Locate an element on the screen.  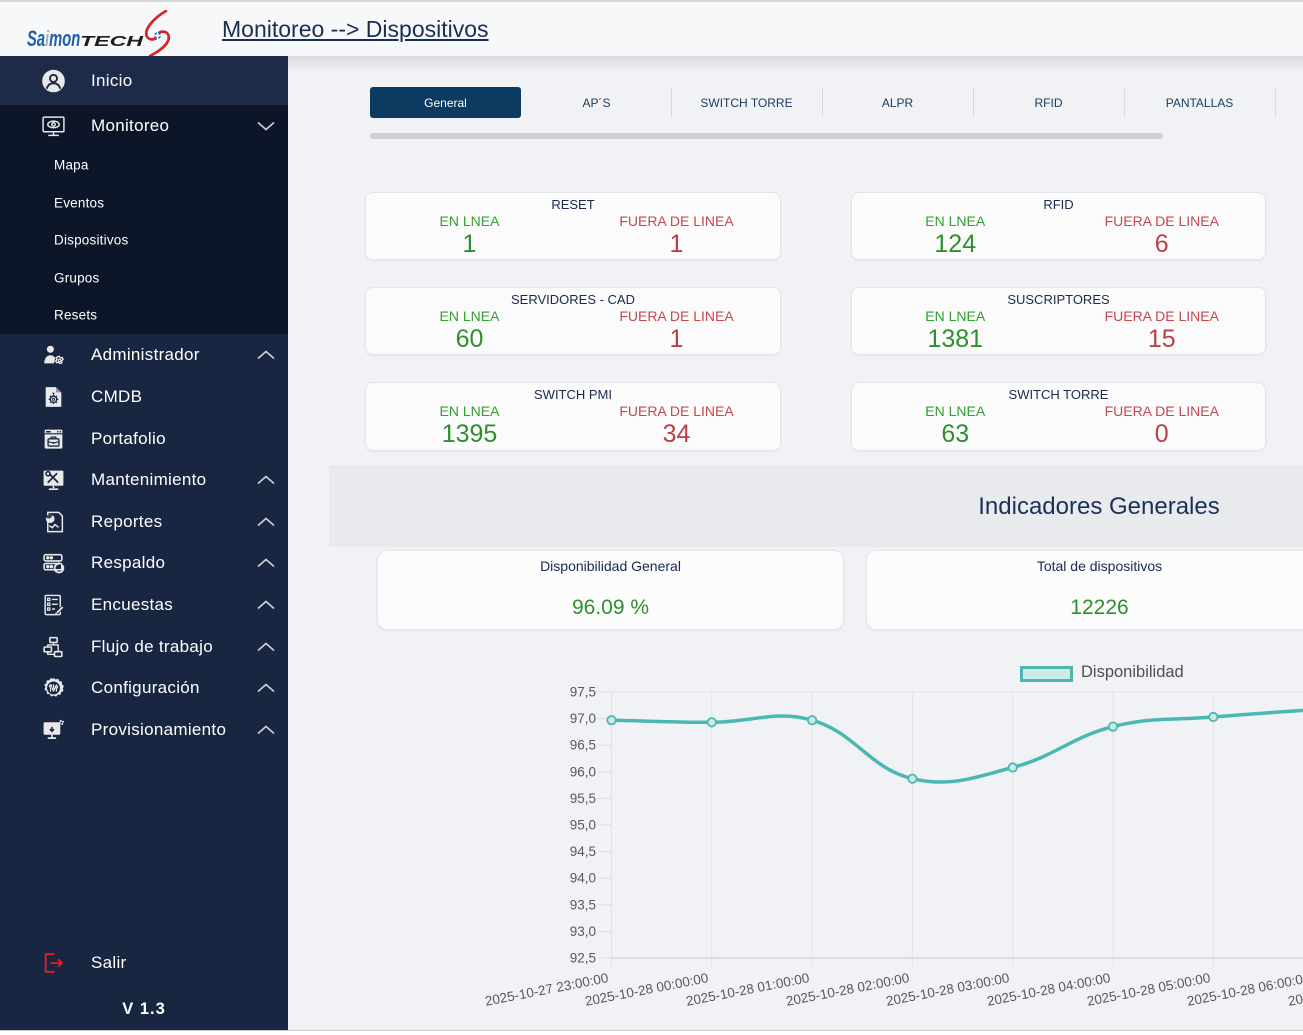
svg-text: 96,0 is located at coordinates (583, 771).